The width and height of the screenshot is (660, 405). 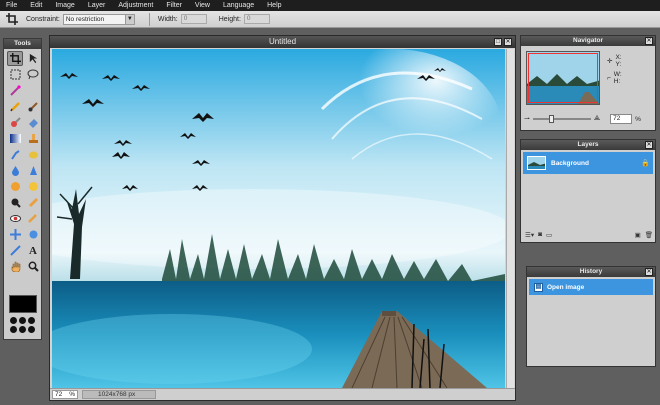 I want to click on navigator-title: Navigator ✕, so click(x=588, y=41).